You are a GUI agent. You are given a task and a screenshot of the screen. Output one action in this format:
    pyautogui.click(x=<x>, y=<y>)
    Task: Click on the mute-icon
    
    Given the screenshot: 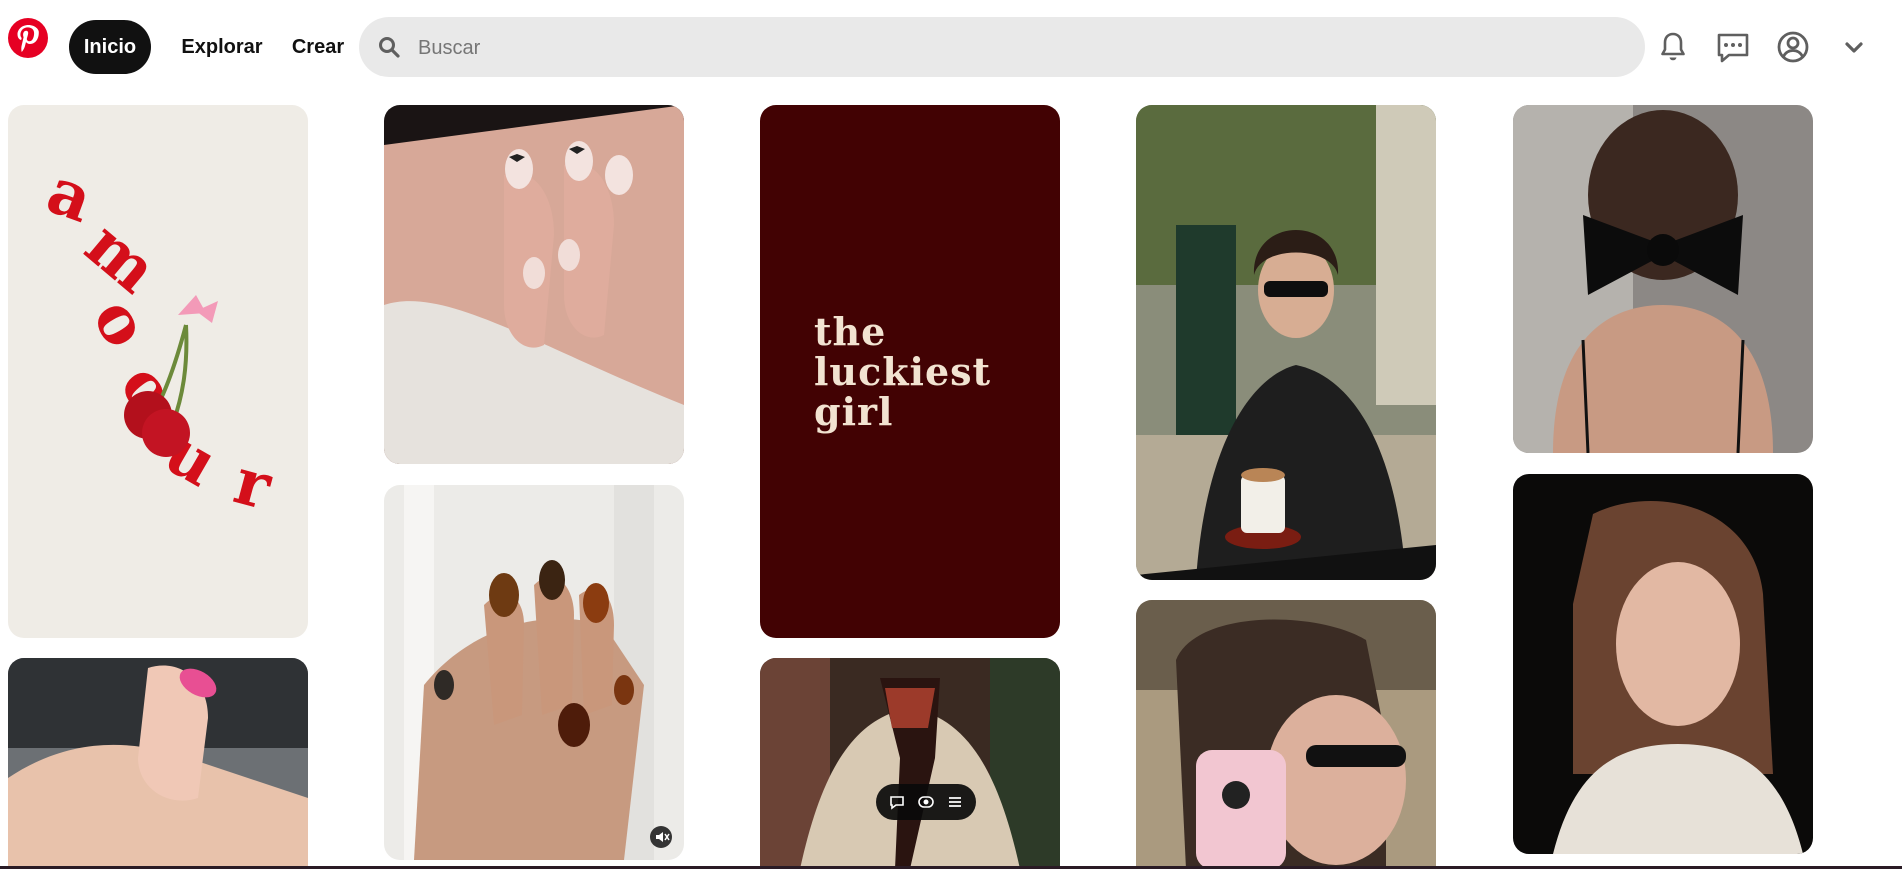 What is the action you would take?
    pyautogui.click(x=661, y=837)
    